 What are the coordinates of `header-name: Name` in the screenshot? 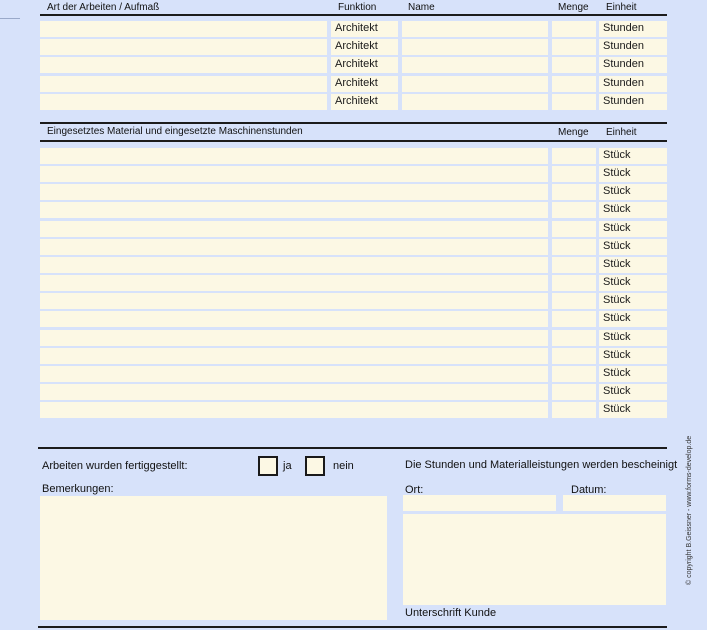 It's located at (421, 7).